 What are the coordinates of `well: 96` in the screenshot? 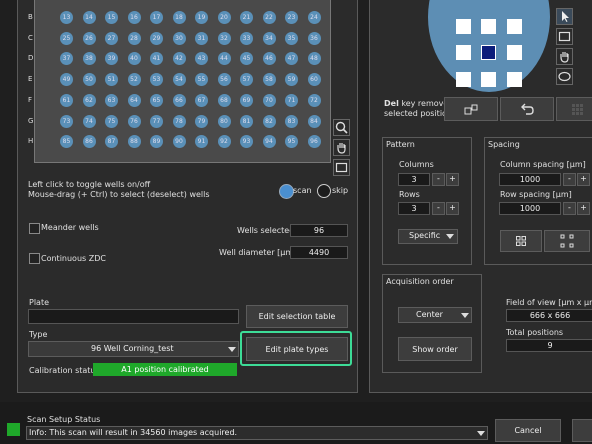 It's located at (314, 142).